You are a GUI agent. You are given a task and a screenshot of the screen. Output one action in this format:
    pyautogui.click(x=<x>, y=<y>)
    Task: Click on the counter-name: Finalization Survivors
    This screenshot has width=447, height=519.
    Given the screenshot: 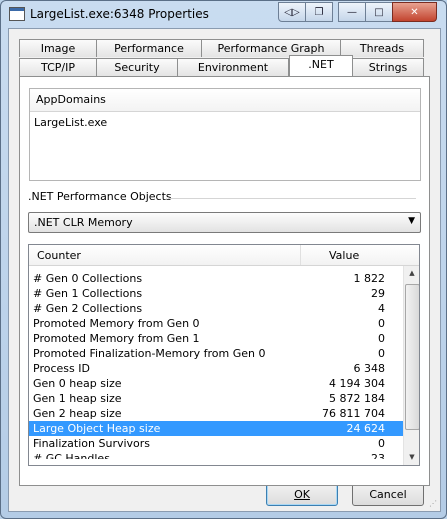 What is the action you would take?
    pyautogui.click(x=92, y=443)
    